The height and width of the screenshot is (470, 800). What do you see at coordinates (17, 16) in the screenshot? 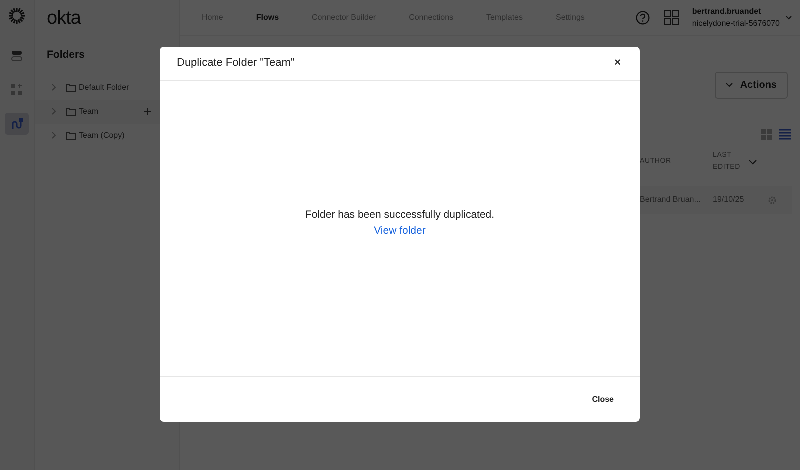
I see `sun-logo-icon` at bounding box center [17, 16].